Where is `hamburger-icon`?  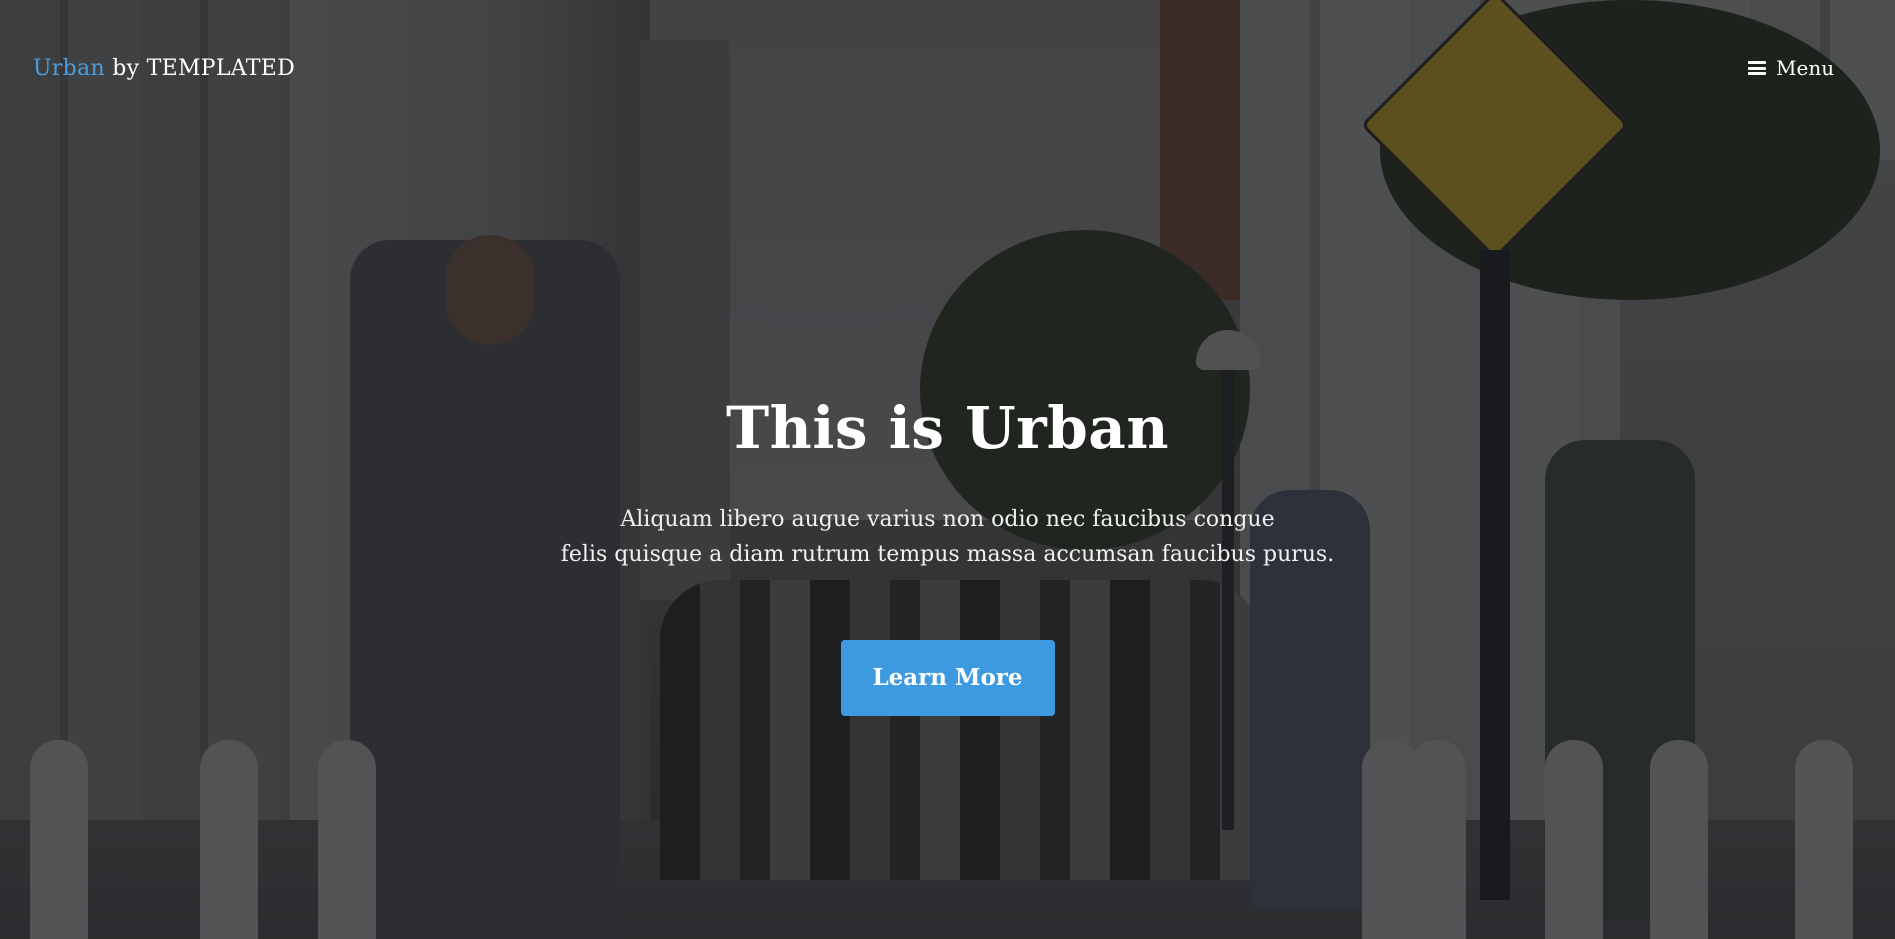 hamburger-icon is located at coordinates (1757, 68).